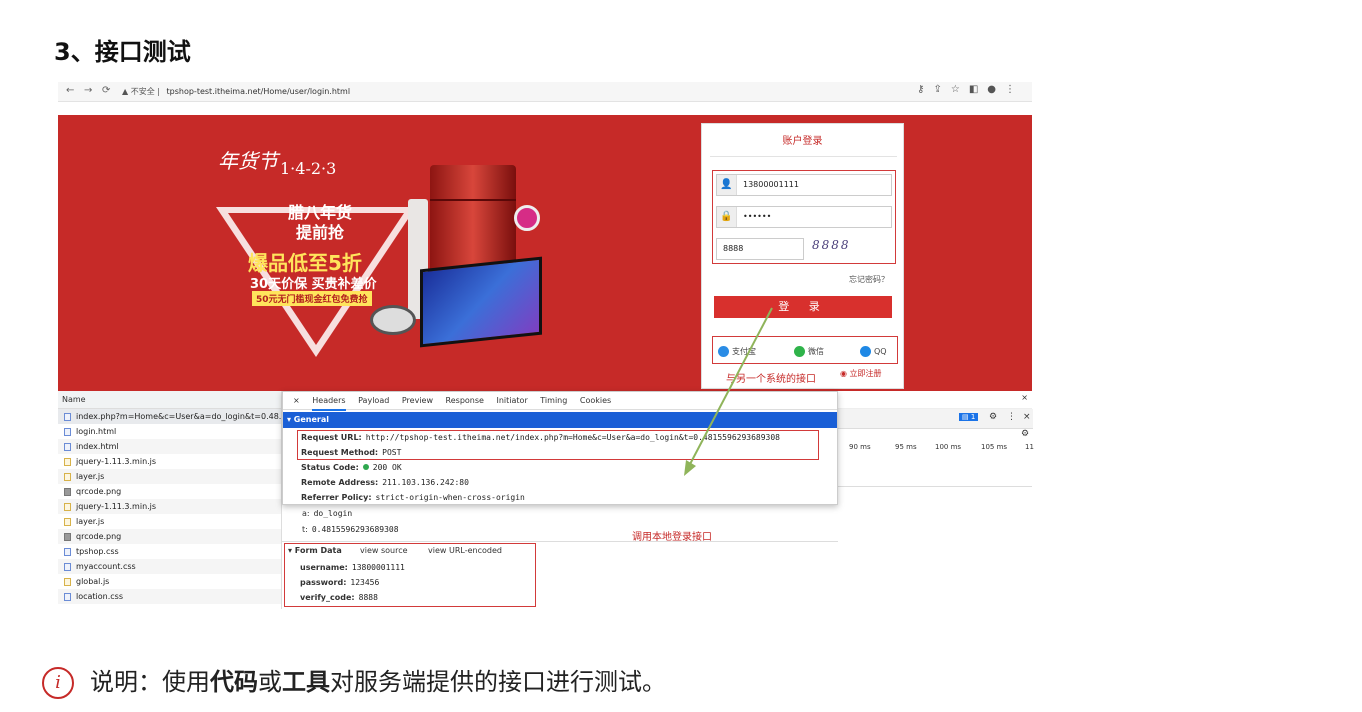  I want to click on timing-tick: 100 ms, so click(948, 447).